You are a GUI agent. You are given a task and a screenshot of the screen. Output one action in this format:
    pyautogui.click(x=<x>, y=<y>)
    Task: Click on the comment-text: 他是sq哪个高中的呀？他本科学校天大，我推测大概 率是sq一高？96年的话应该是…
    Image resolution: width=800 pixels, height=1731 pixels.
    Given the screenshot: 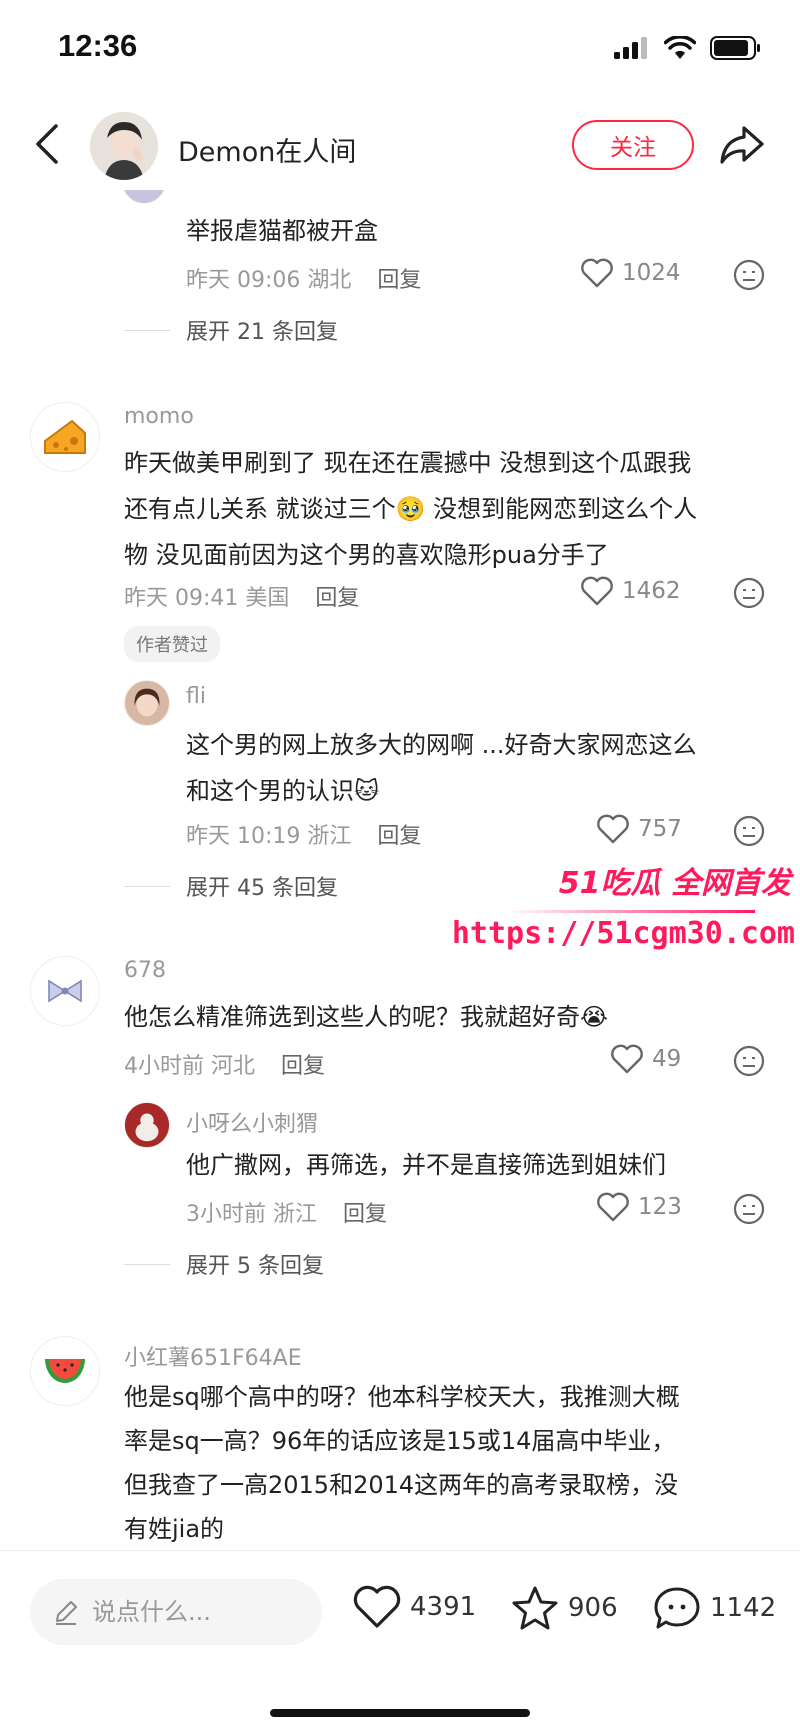 What is the action you would take?
    pyautogui.click(x=402, y=1463)
    